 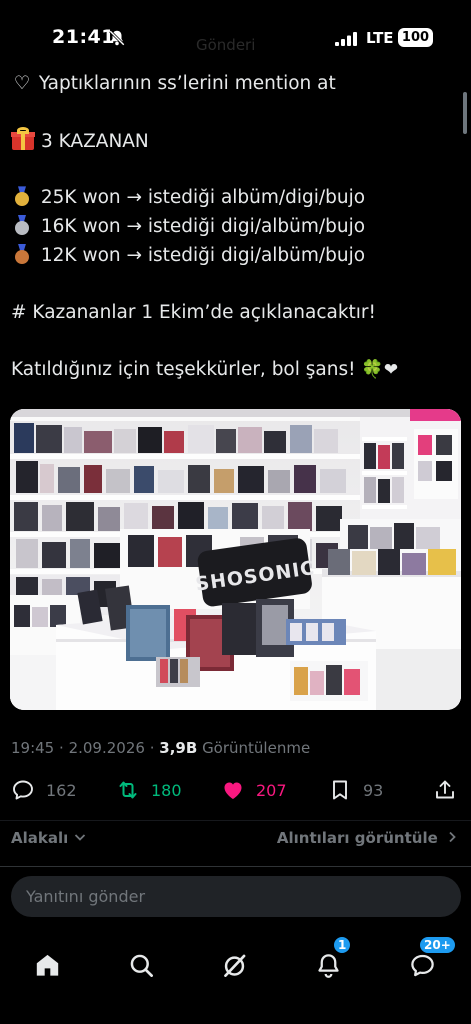 I want to click on sort-dropdown: Alakalı, so click(x=48, y=838).